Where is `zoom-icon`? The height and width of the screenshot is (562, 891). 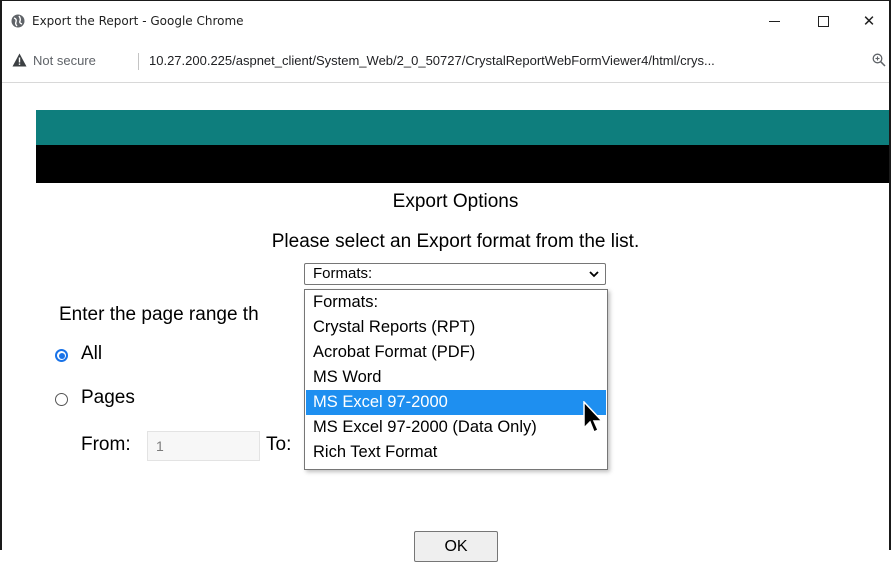 zoom-icon is located at coordinates (879, 60).